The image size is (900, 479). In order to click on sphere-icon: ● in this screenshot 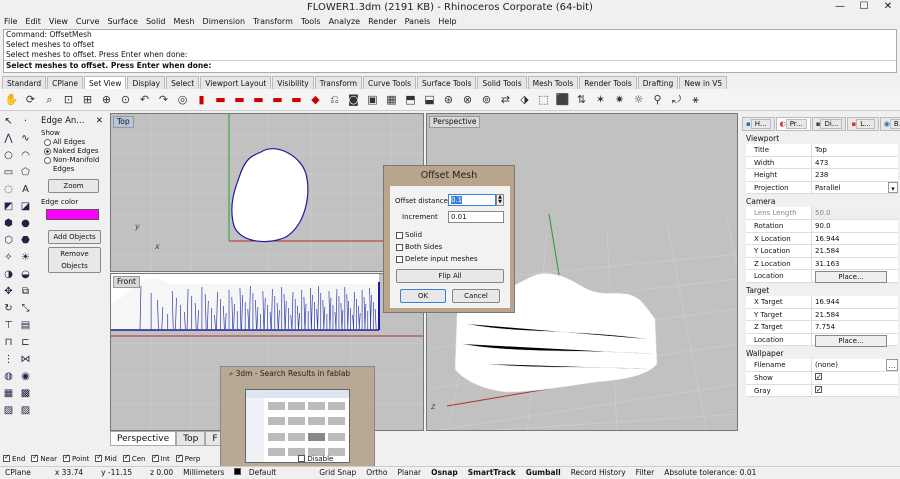, I will do `click(25, 223)`.